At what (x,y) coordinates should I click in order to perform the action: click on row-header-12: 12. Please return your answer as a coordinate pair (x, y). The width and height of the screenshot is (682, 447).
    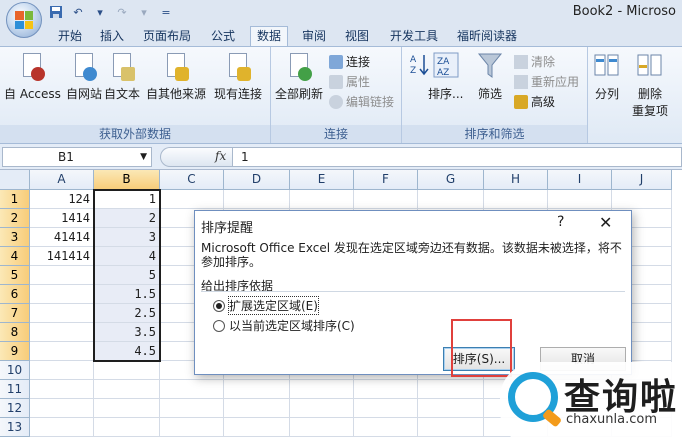
    Looking at the image, I should click on (15, 408).